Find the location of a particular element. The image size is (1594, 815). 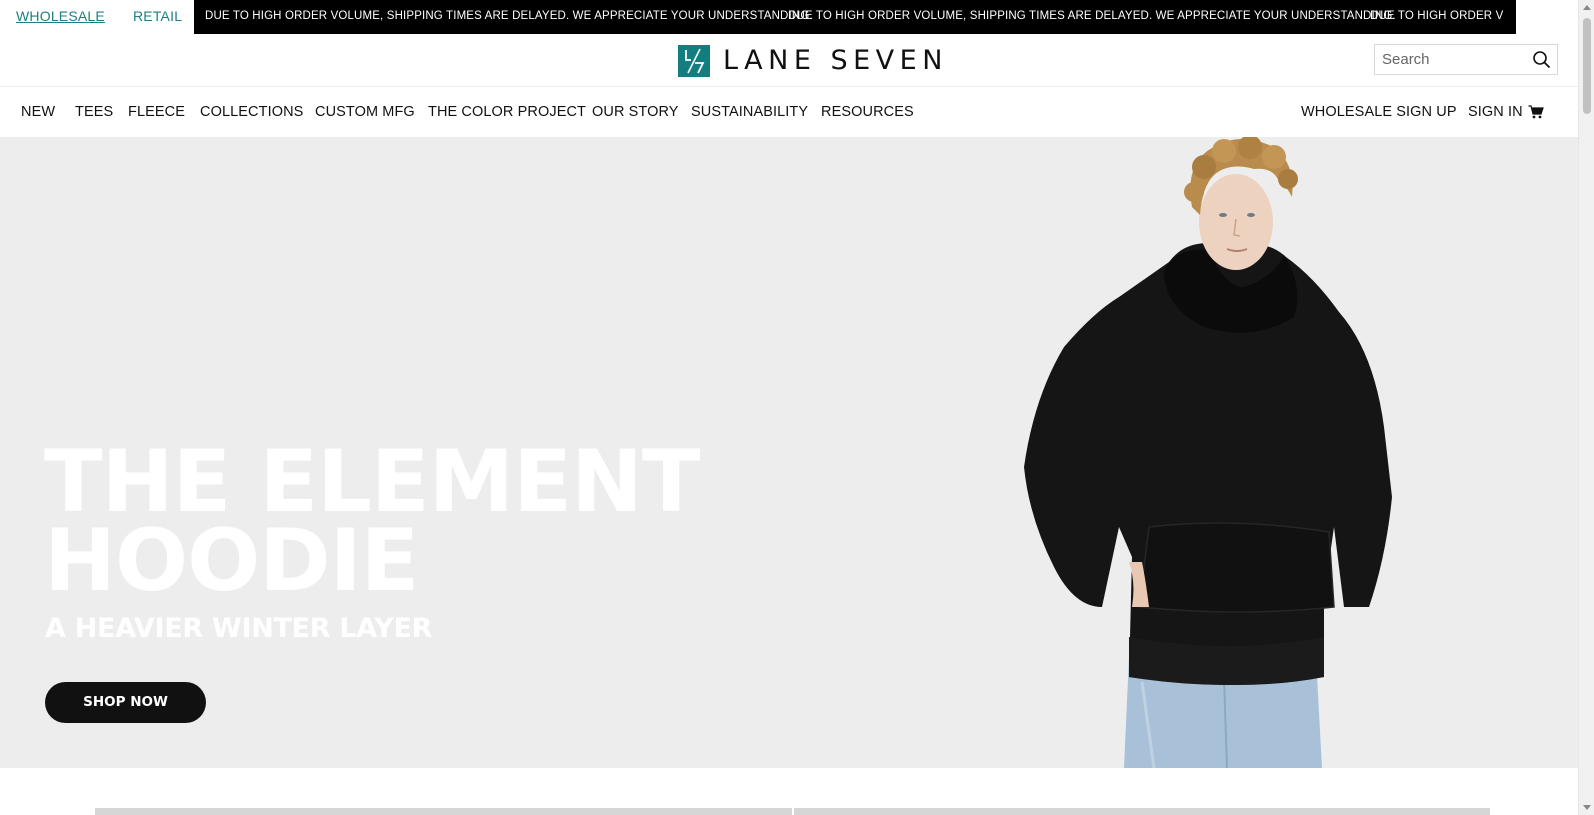

nav-item-tees: TEES is located at coordinates (94, 112).